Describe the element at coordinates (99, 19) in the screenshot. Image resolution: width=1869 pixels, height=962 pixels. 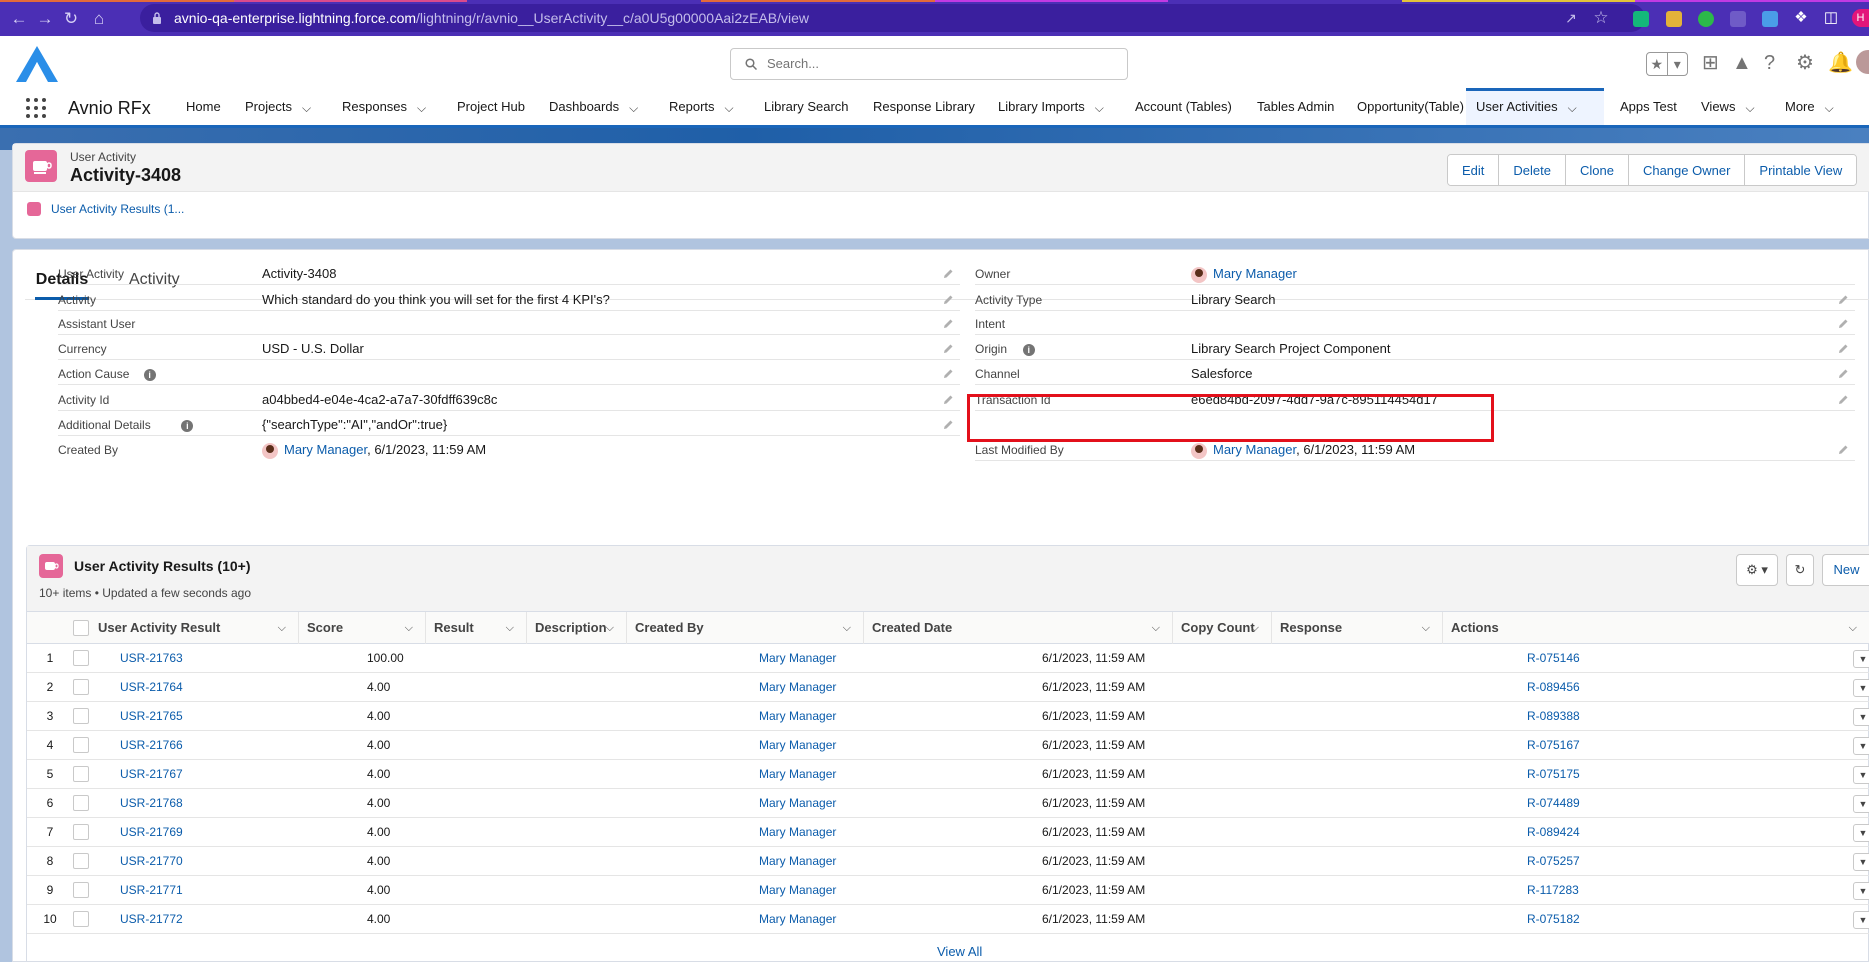
I see `home-icon: ⌂` at that location.